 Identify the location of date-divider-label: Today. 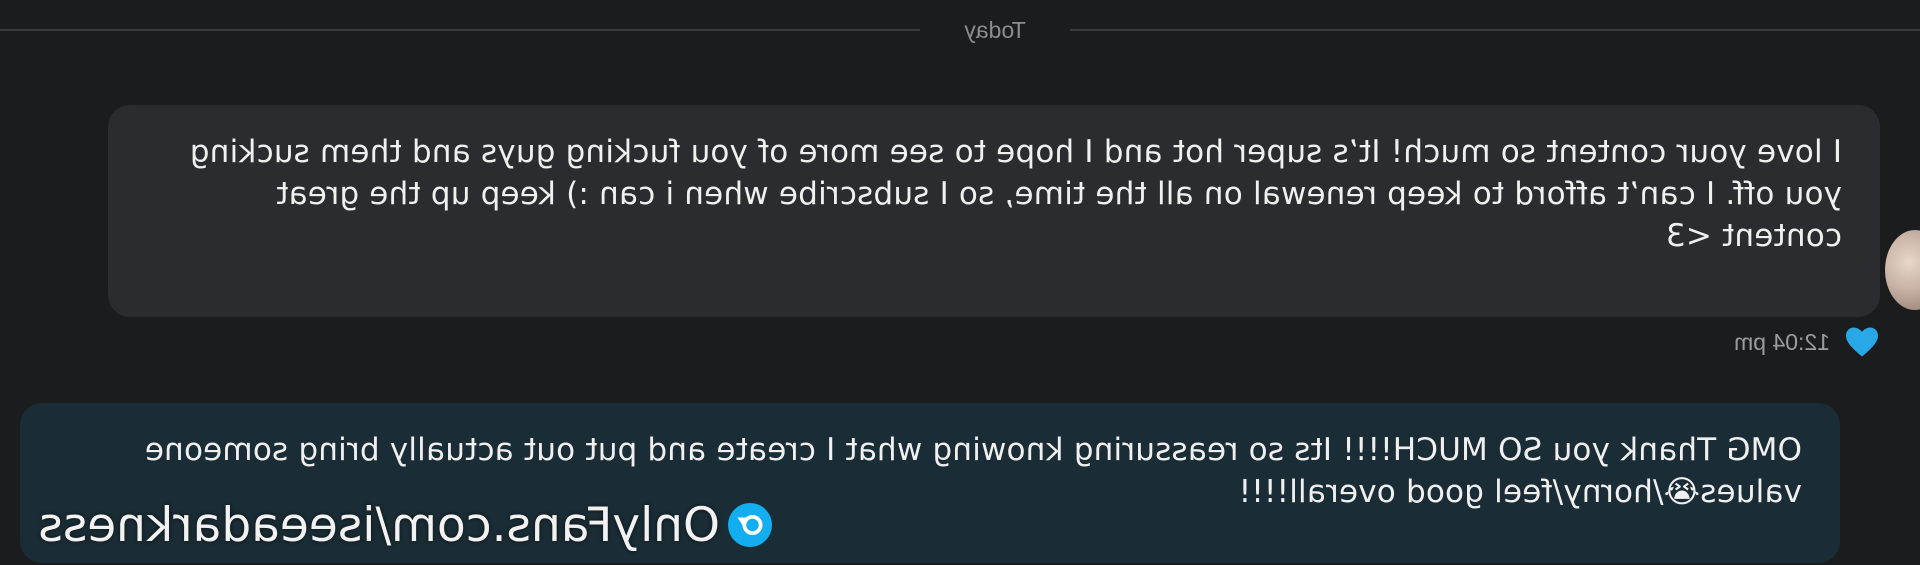
(995, 30).